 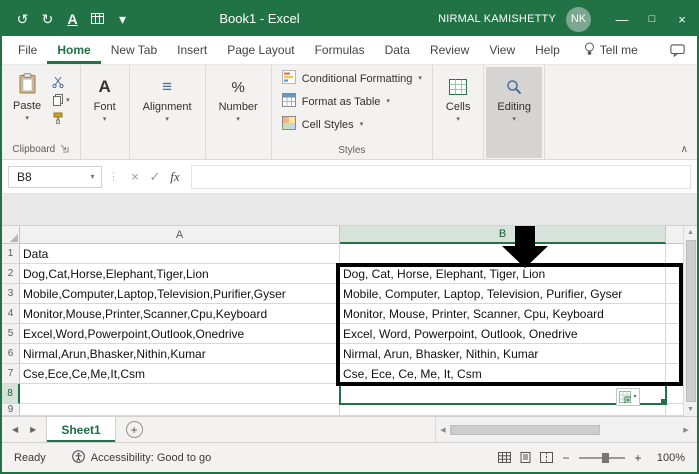 I want to click on insert-function-icon: fx, so click(x=175, y=177).